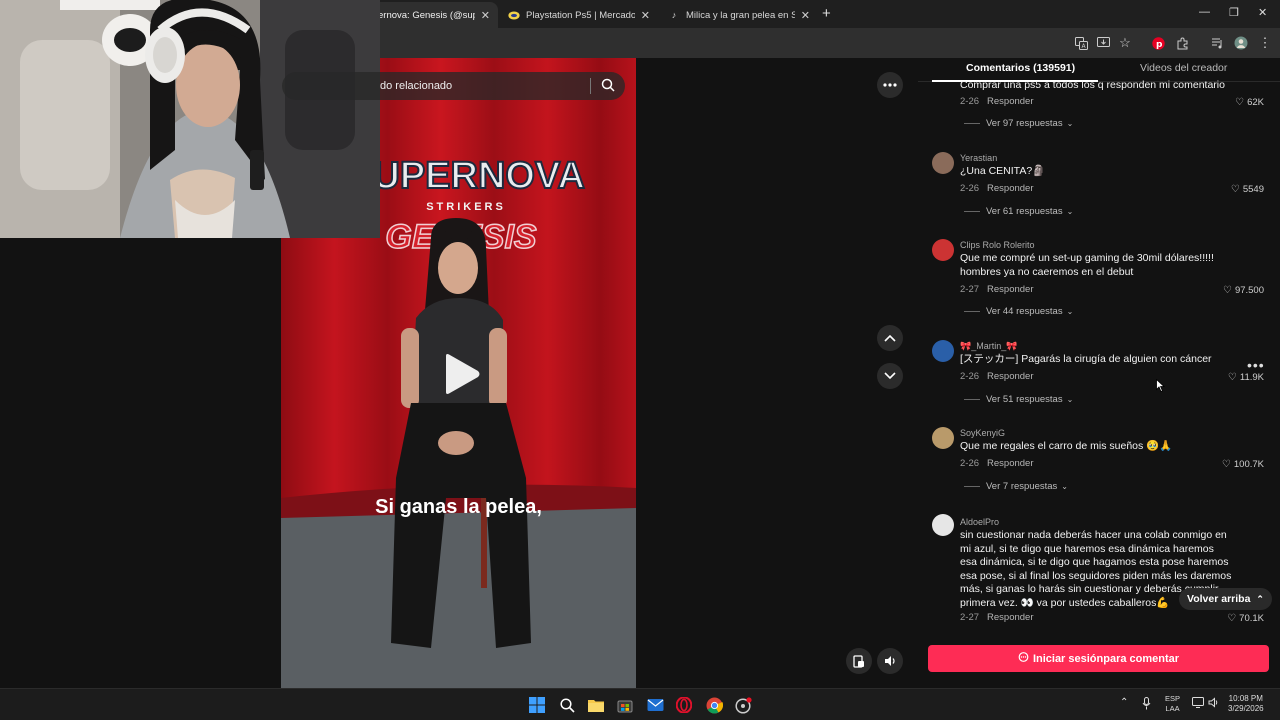  I want to click on like-button: ♡ 5549, so click(1247, 189).